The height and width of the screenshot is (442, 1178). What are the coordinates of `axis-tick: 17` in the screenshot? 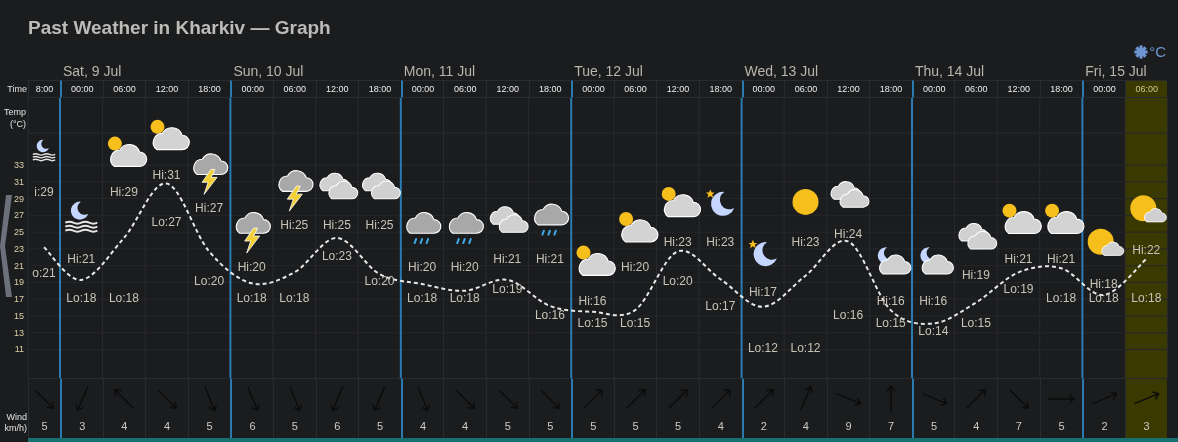 It's located at (19, 299).